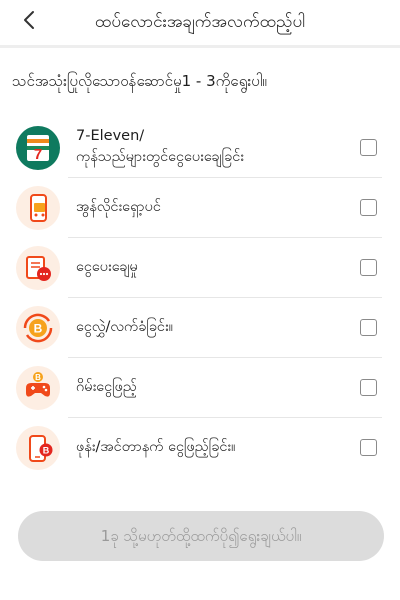 Image resolution: width=400 pixels, height=600 pixels. Describe the element at coordinates (200, 46) in the screenshot. I see `header-divider` at that location.